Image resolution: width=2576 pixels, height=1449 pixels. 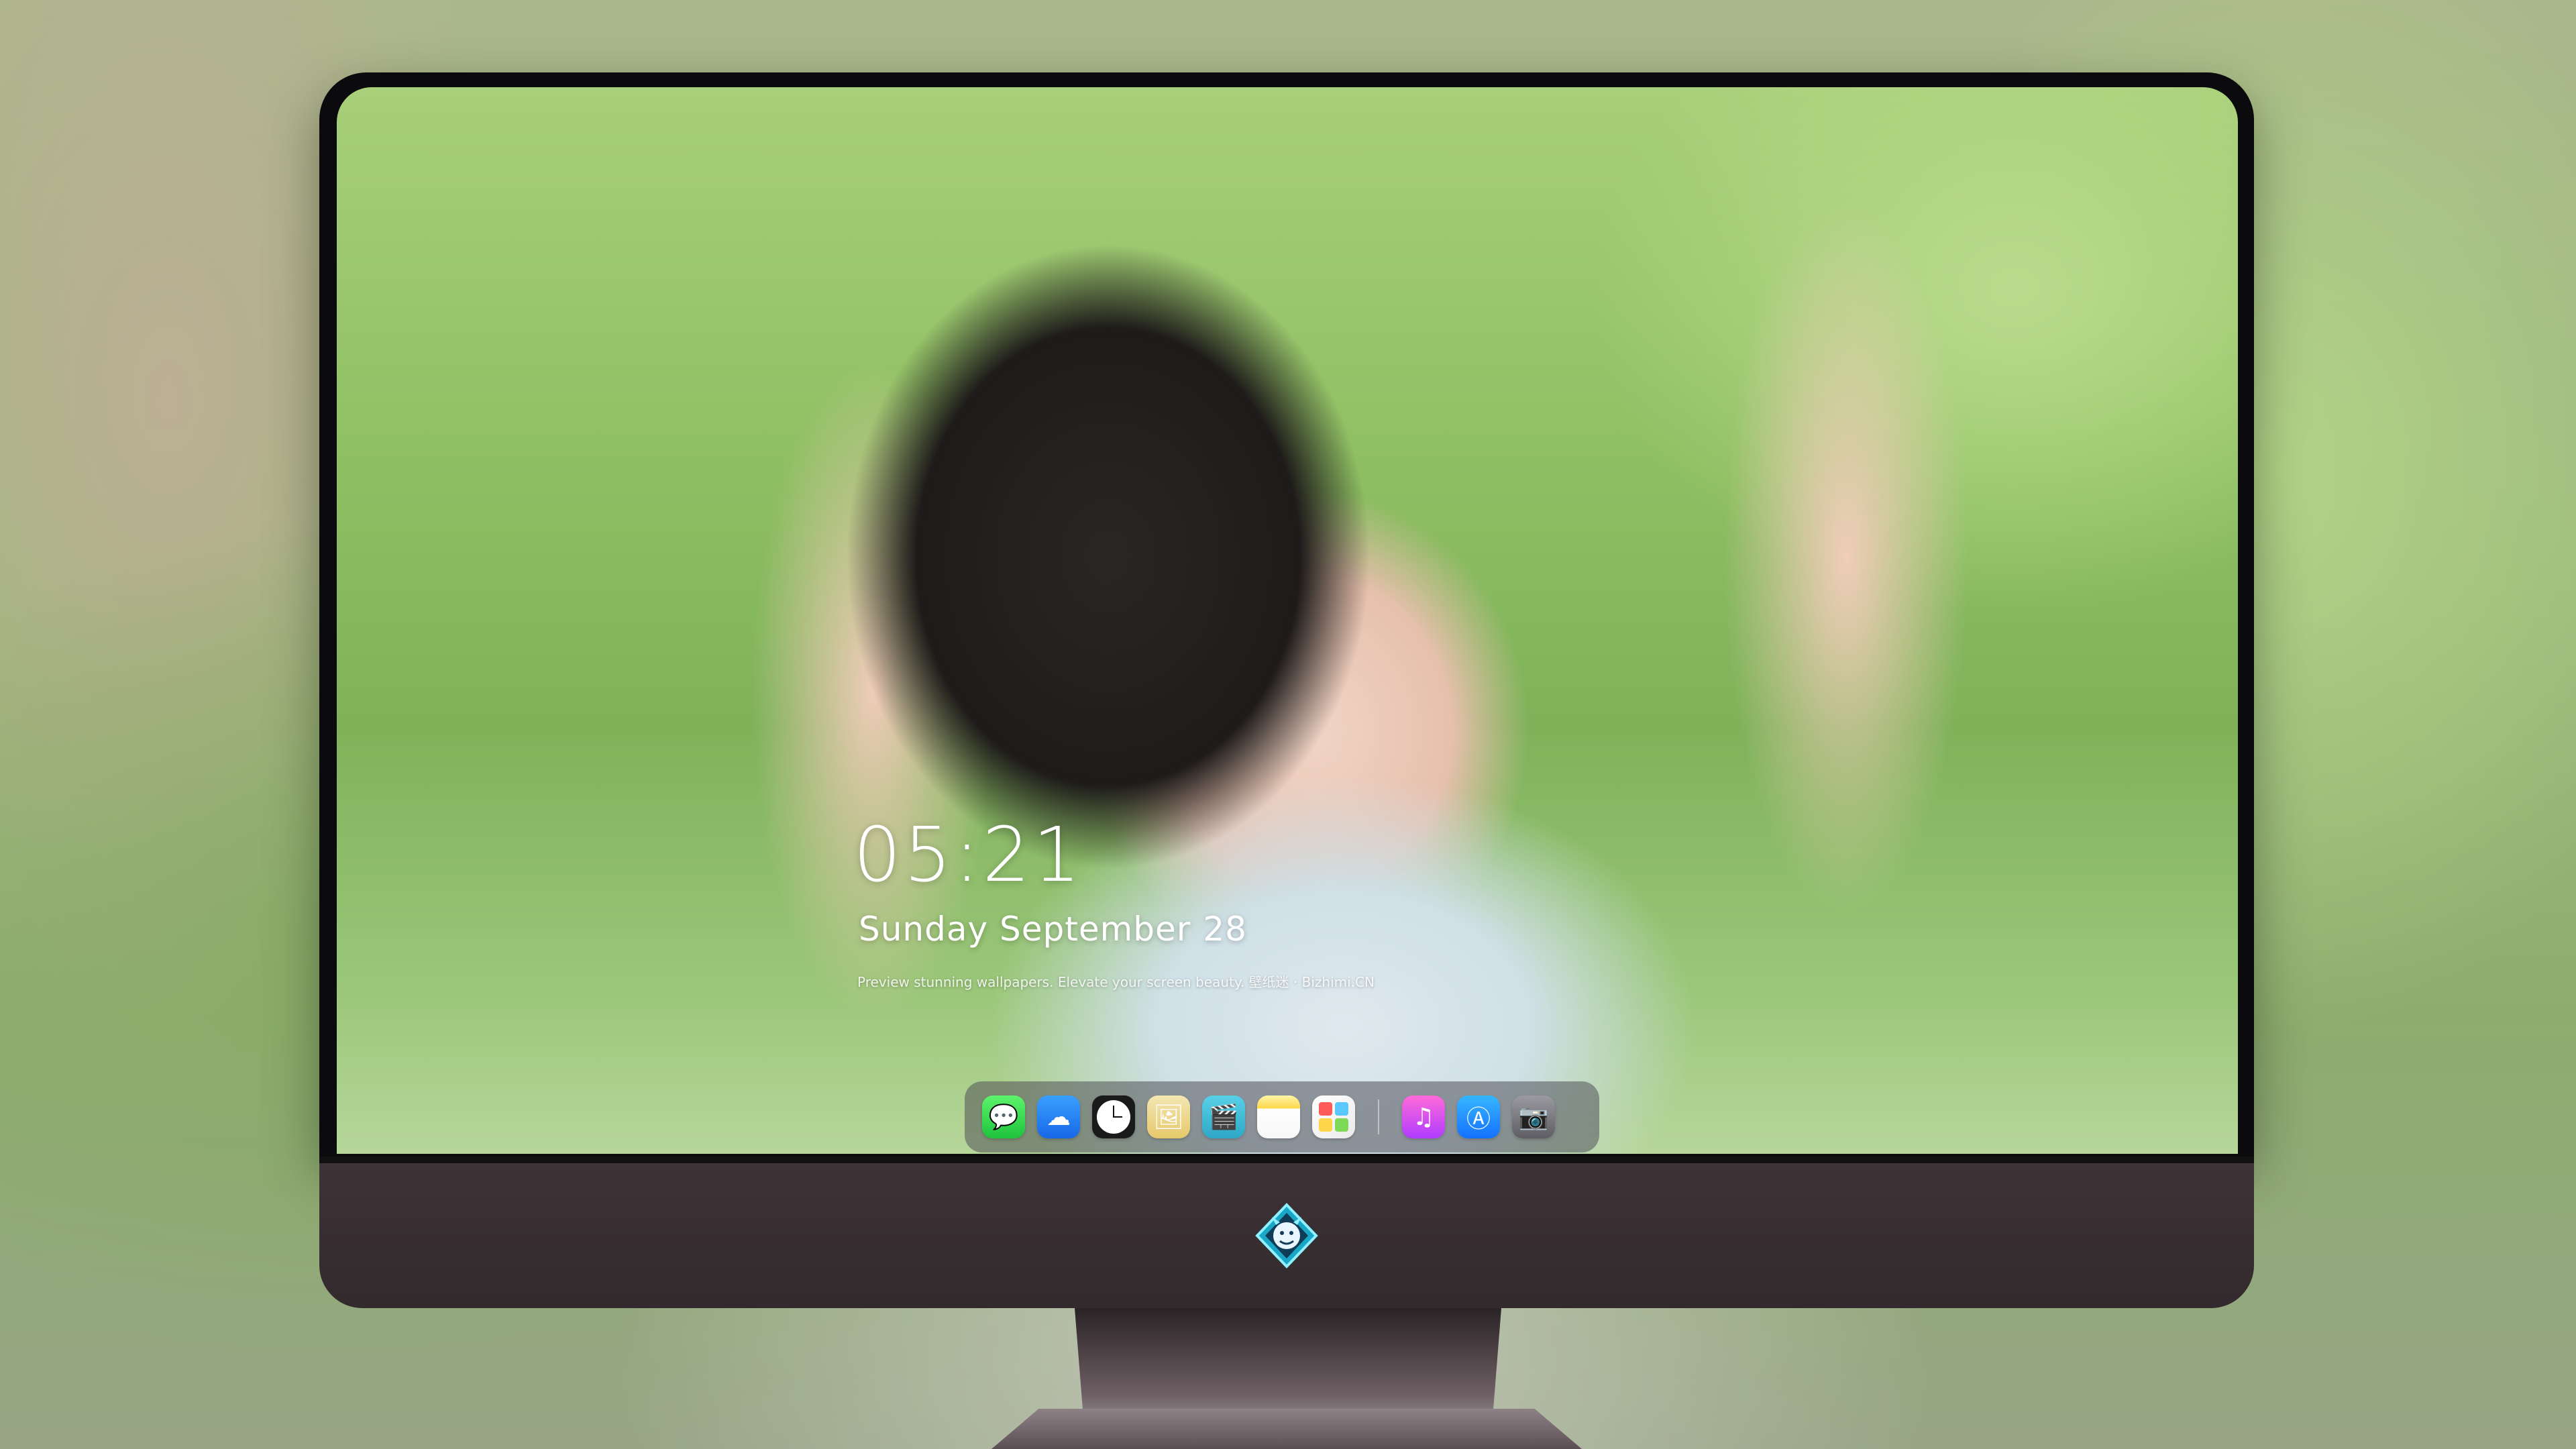 I want to click on dock-separator, so click(x=1378, y=1116).